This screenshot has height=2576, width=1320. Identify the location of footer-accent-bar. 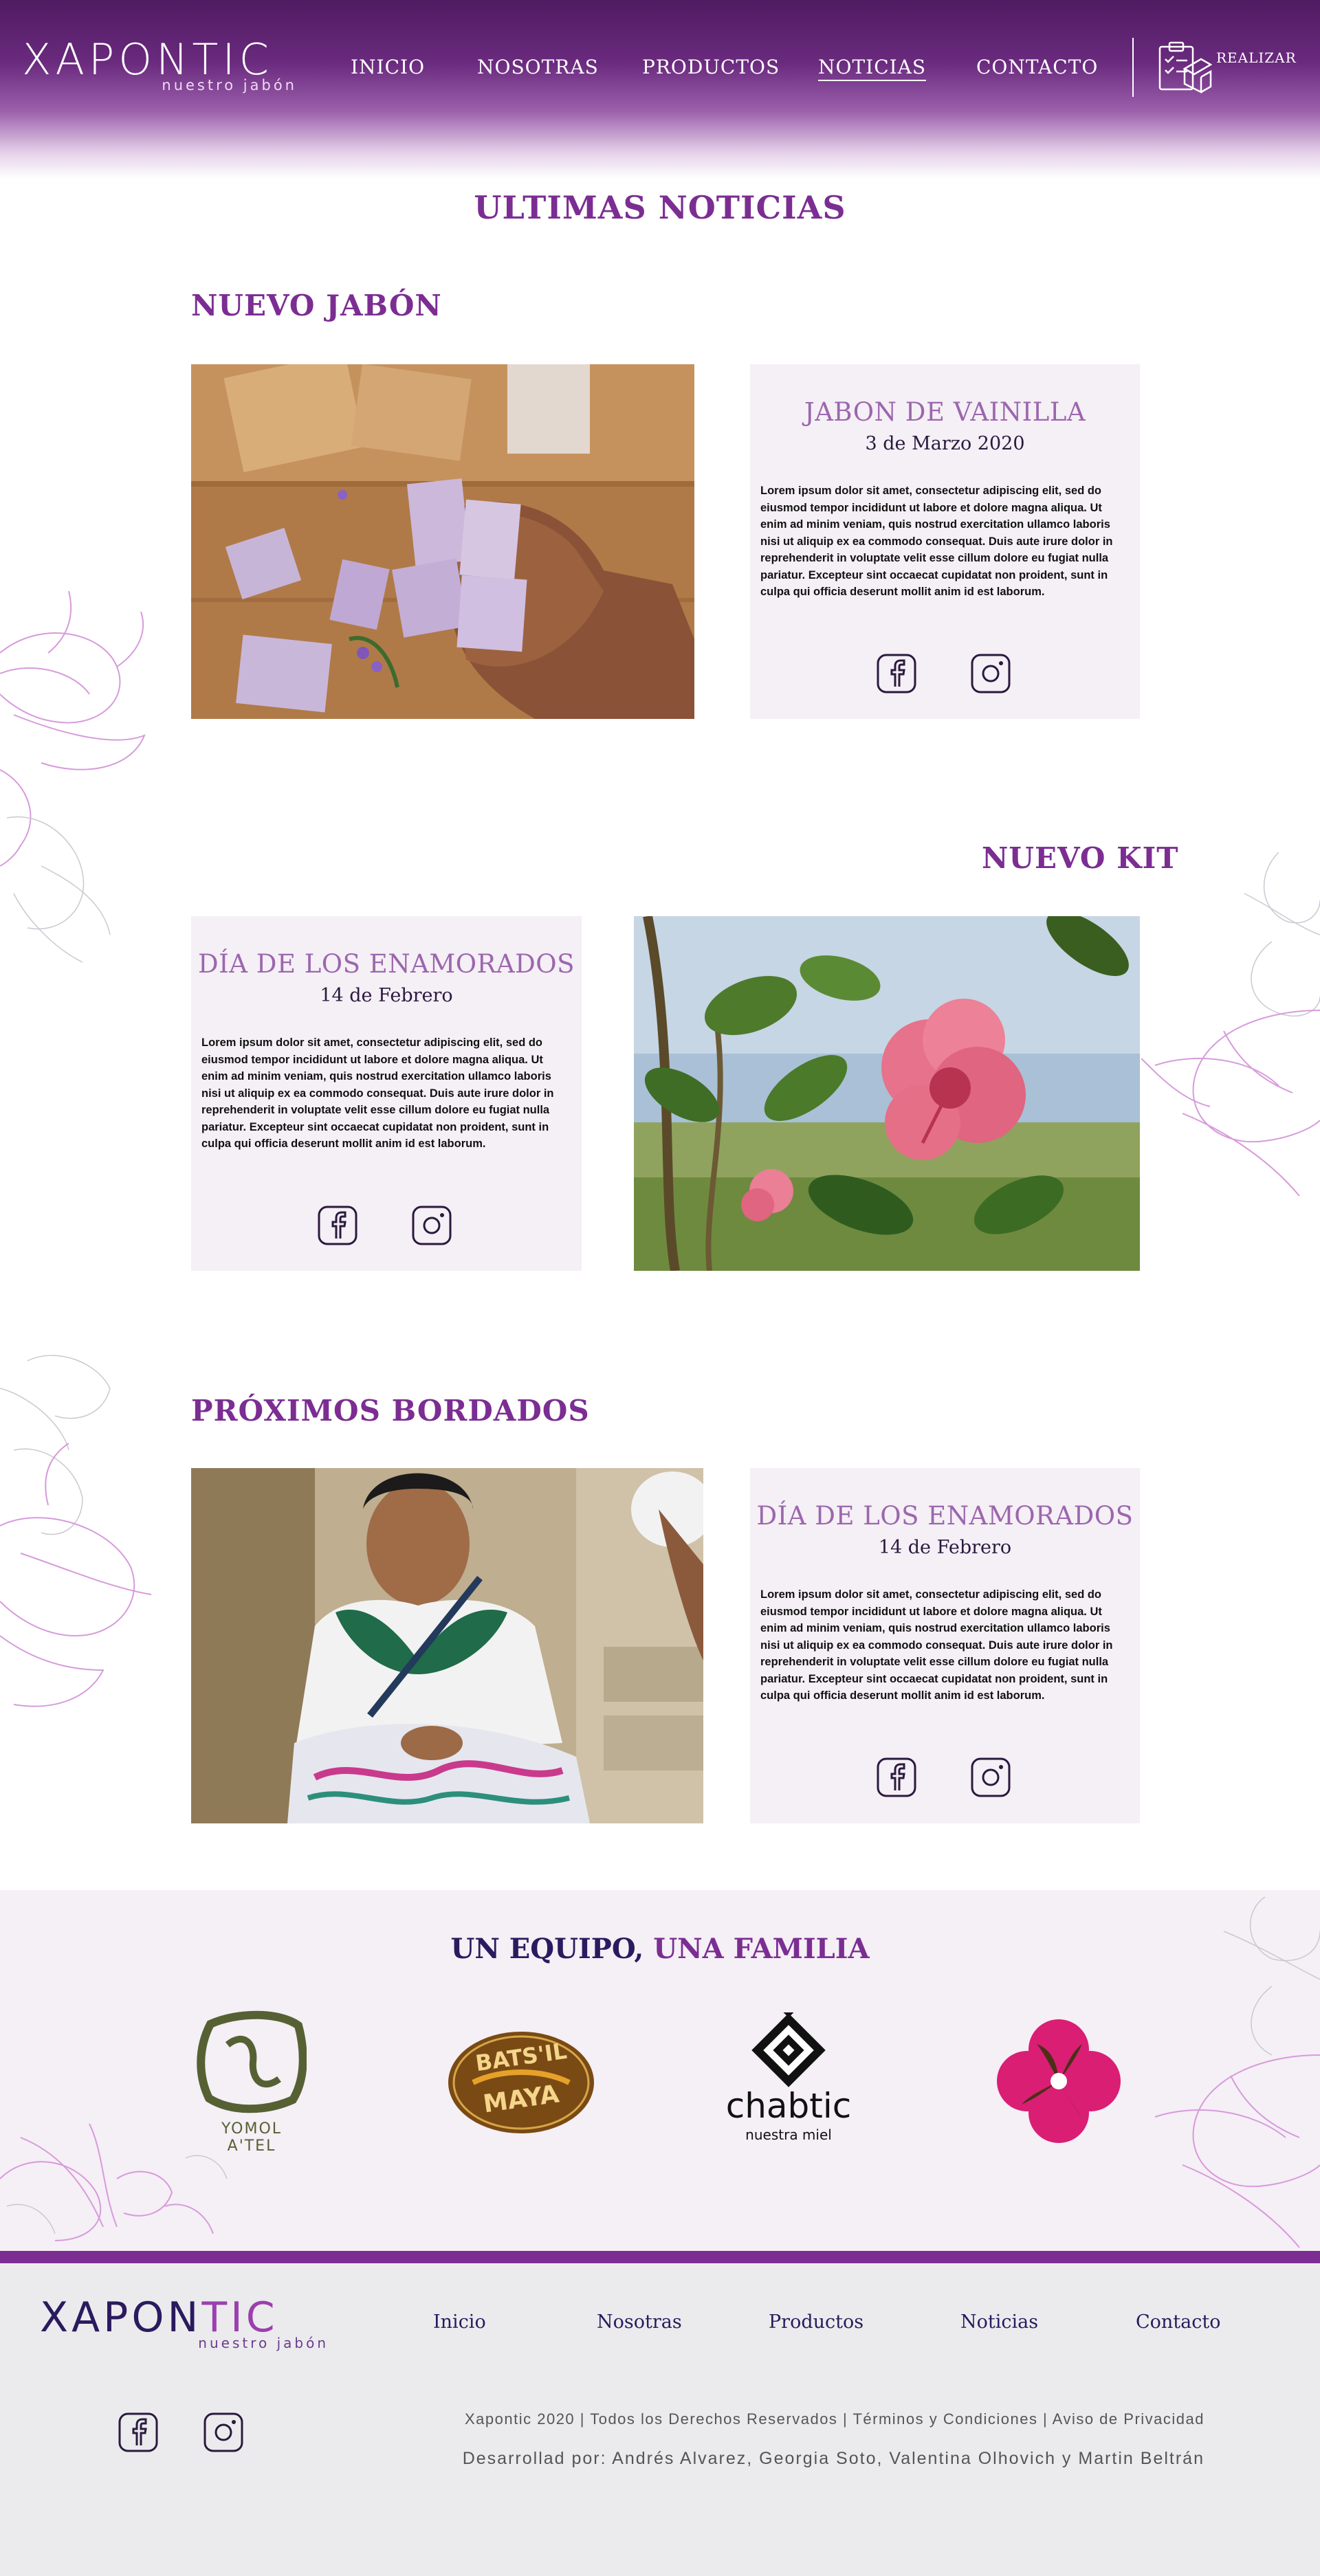
(660, 2257).